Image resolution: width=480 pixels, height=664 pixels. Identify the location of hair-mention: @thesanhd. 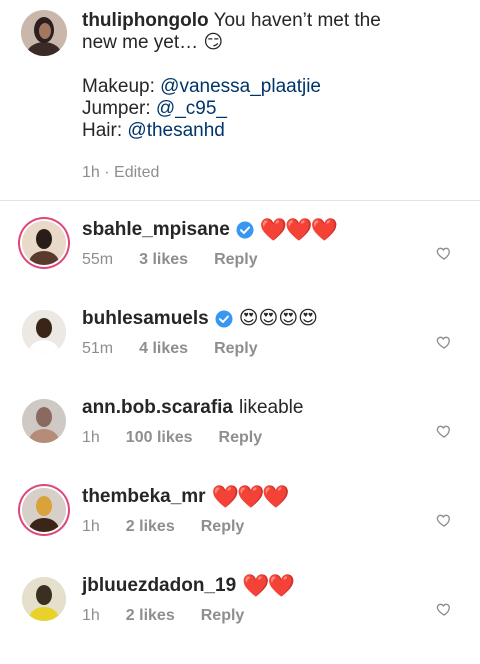
(175, 130).